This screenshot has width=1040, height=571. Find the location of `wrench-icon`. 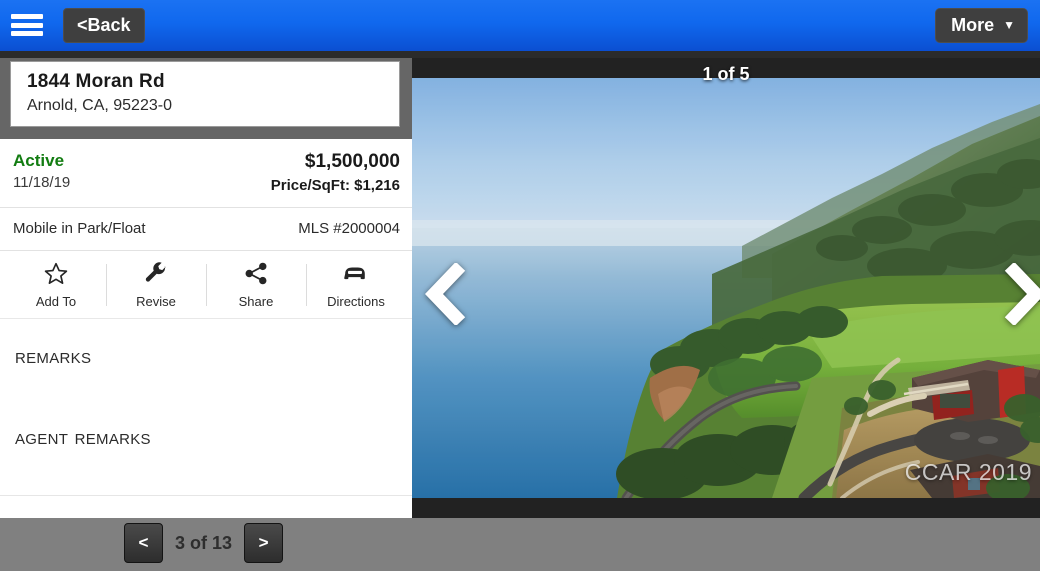

wrench-icon is located at coordinates (156, 273).